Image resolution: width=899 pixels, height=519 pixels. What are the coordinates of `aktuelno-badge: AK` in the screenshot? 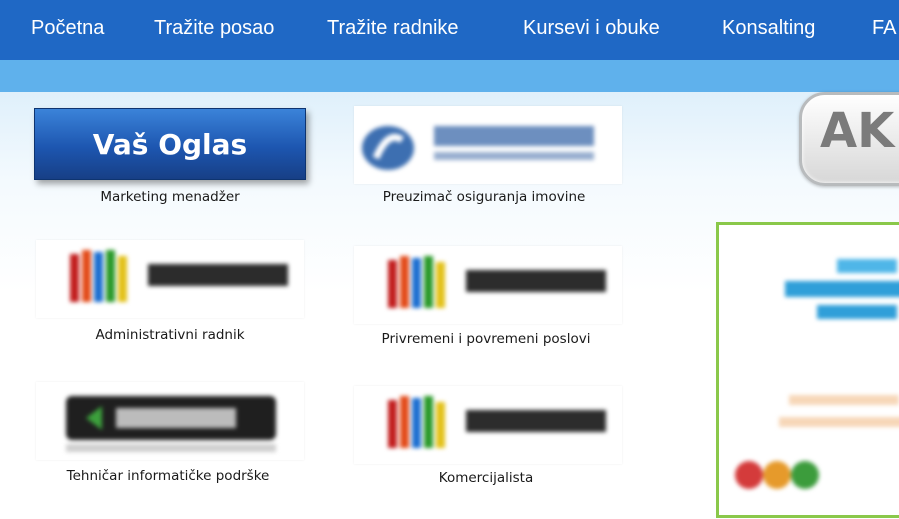 It's located at (849, 139).